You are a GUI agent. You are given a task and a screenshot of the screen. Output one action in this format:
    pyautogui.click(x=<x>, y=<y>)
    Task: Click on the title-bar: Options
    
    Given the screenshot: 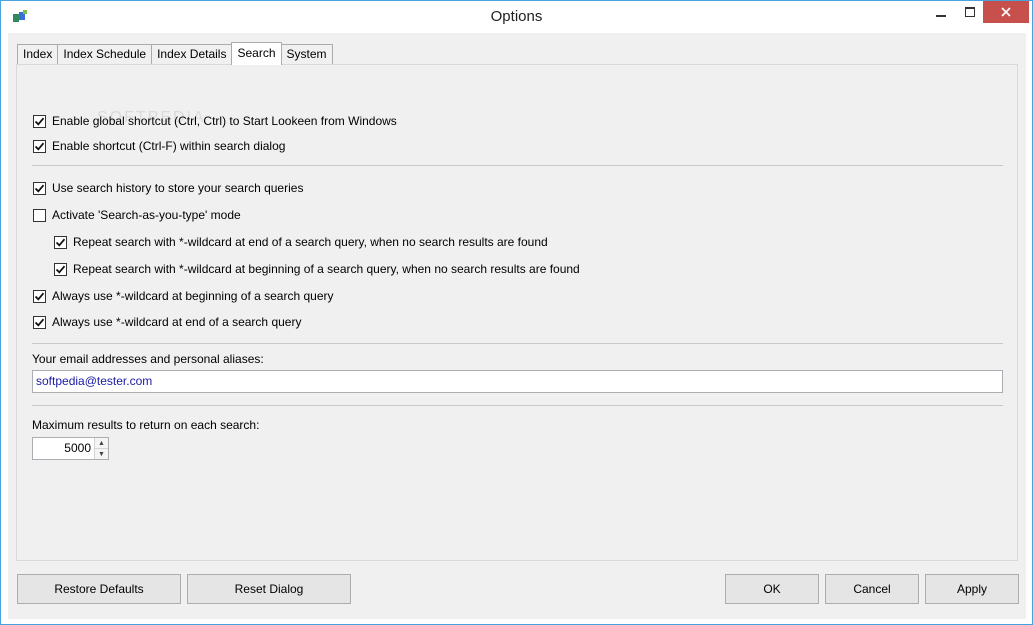 What is the action you would take?
    pyautogui.click(x=516, y=17)
    